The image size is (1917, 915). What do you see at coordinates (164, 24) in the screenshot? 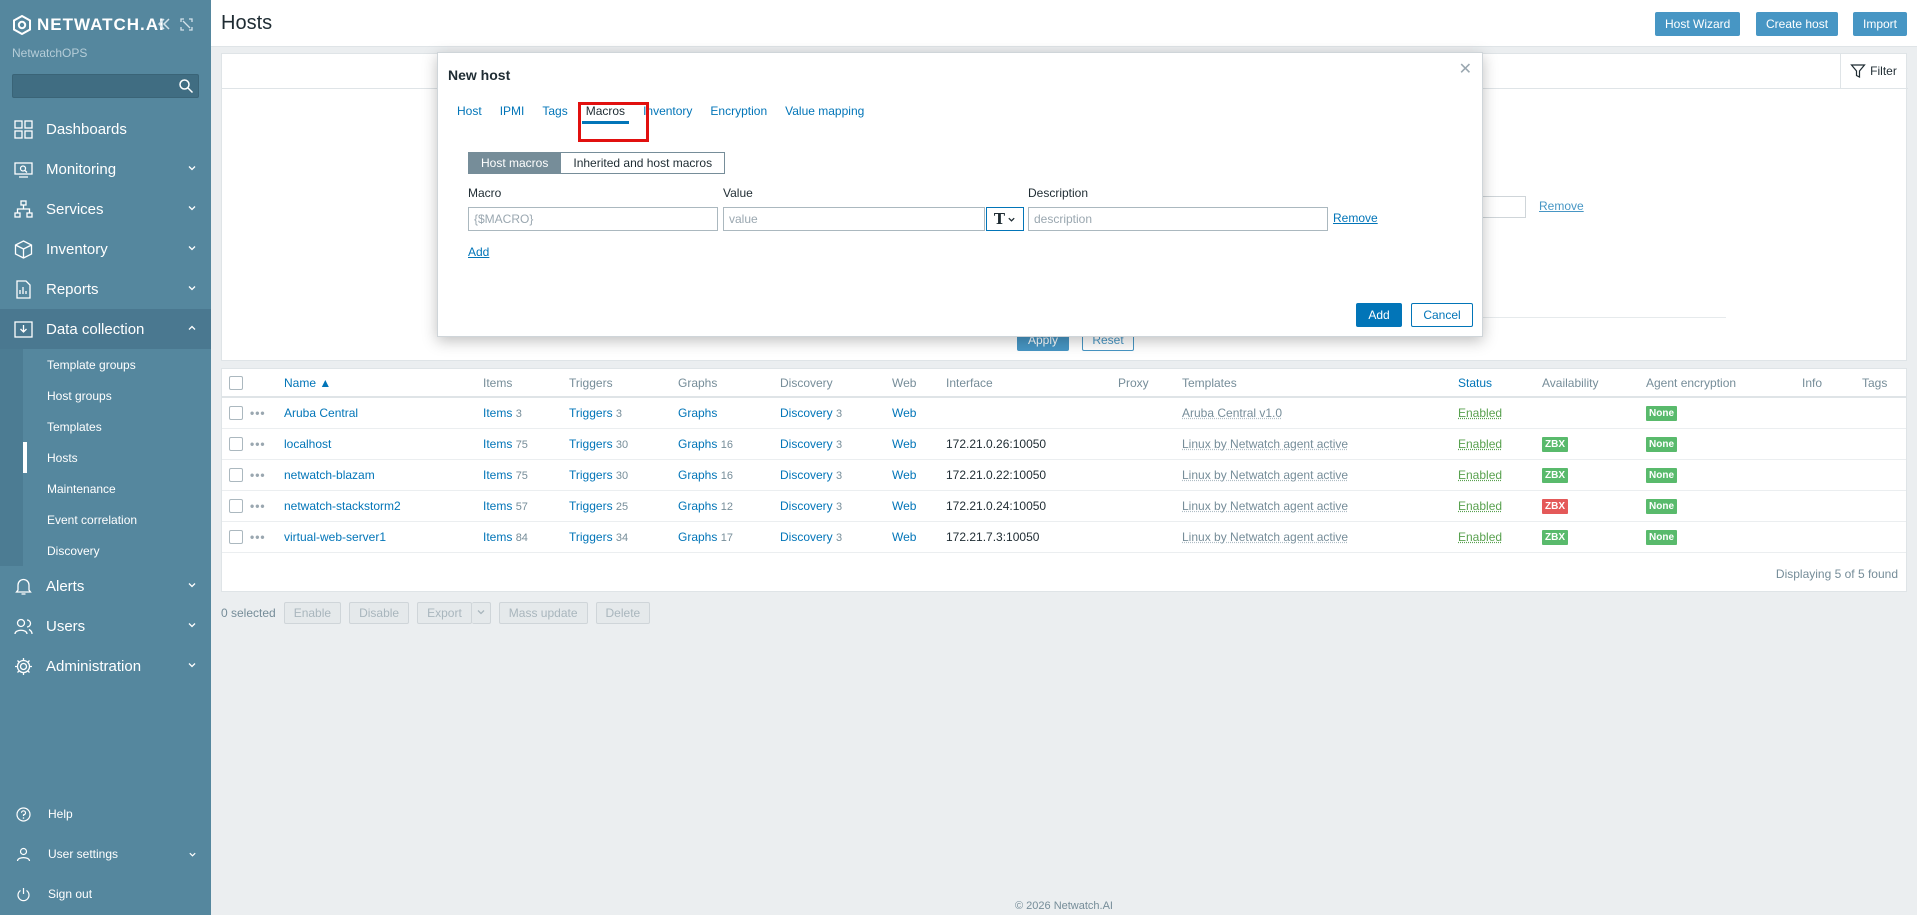
I see `collapse-sidebar-icon` at bounding box center [164, 24].